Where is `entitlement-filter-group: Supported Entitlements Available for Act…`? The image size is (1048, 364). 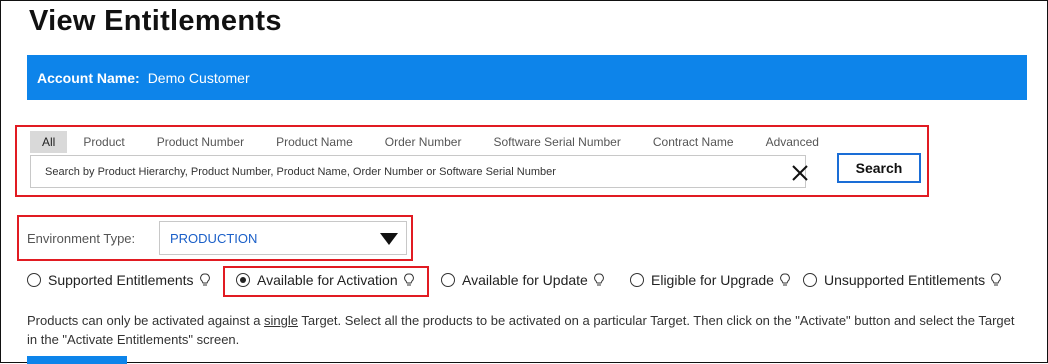 entitlement-filter-group: Supported Entitlements Available for Act… is located at coordinates (527, 282).